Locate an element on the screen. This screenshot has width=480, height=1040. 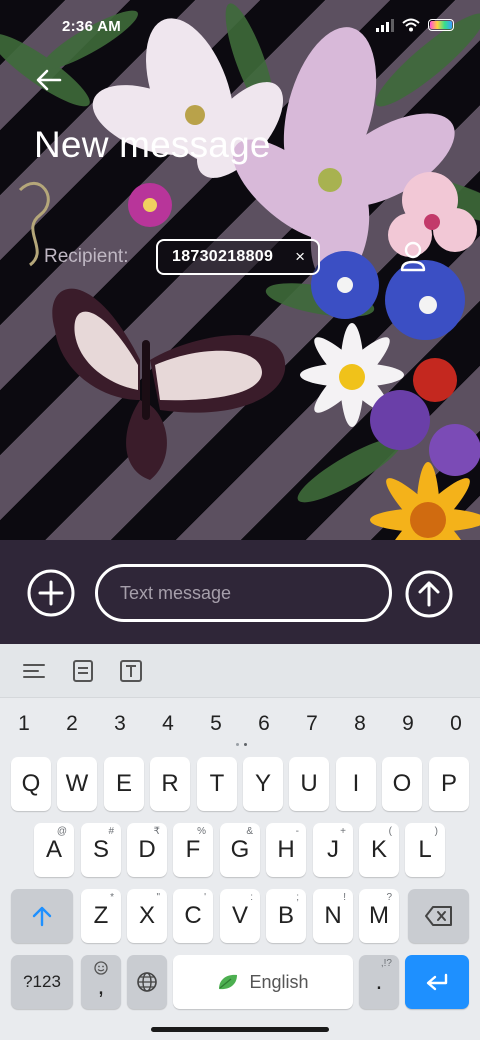
key-y: Y is located at coordinates (263, 784).